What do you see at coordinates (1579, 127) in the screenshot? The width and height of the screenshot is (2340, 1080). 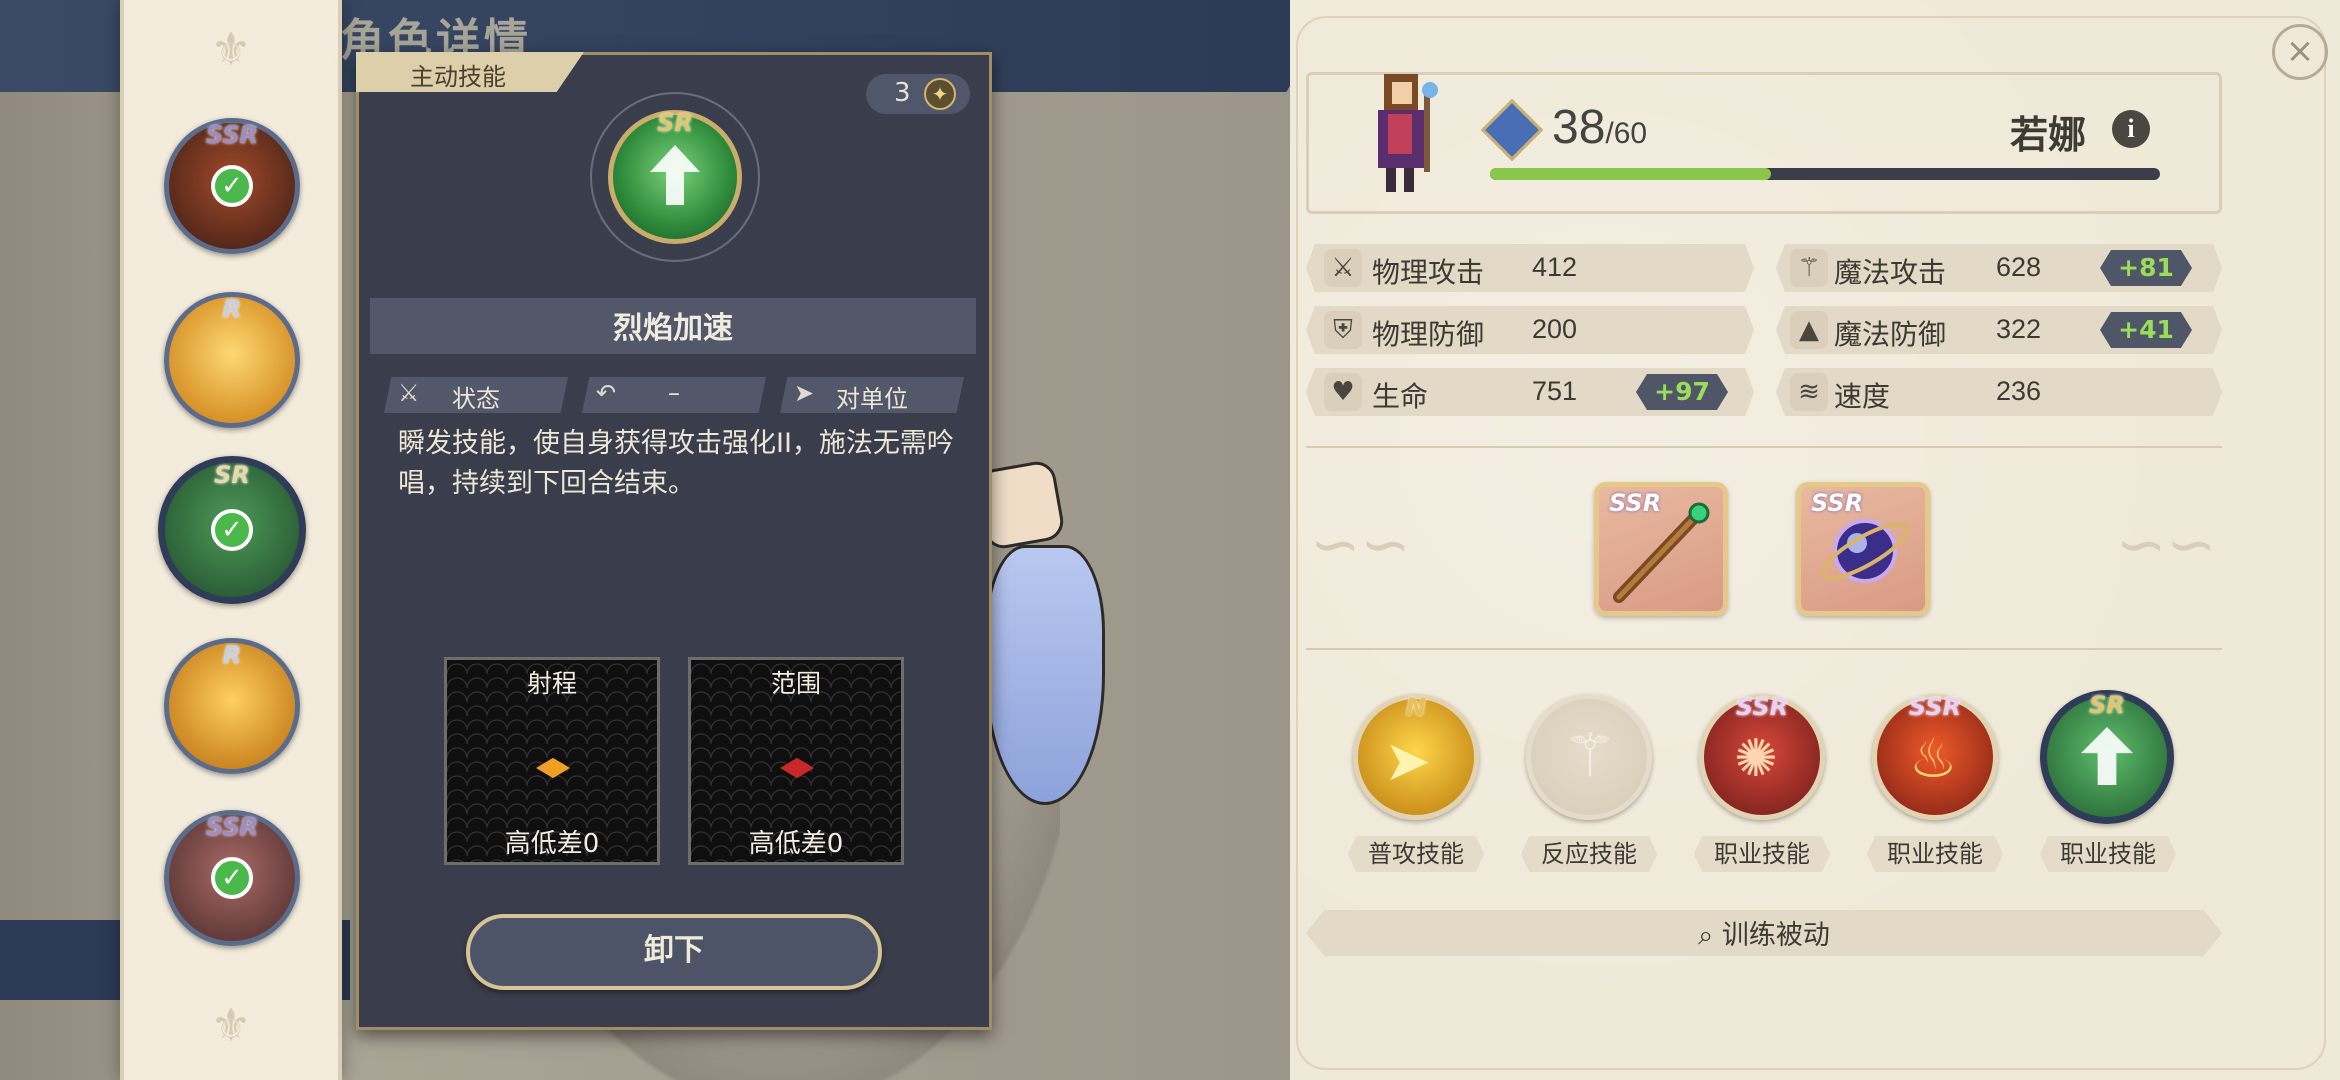 I see `level-value: 38` at bounding box center [1579, 127].